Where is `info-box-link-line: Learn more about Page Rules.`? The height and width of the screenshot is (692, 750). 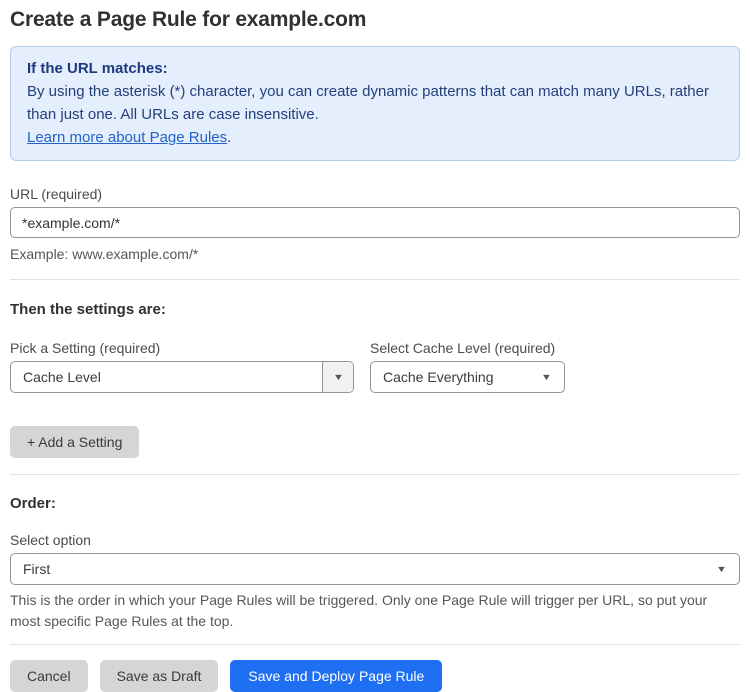 info-box-link-line: Learn more about Page Rules. is located at coordinates (375, 137).